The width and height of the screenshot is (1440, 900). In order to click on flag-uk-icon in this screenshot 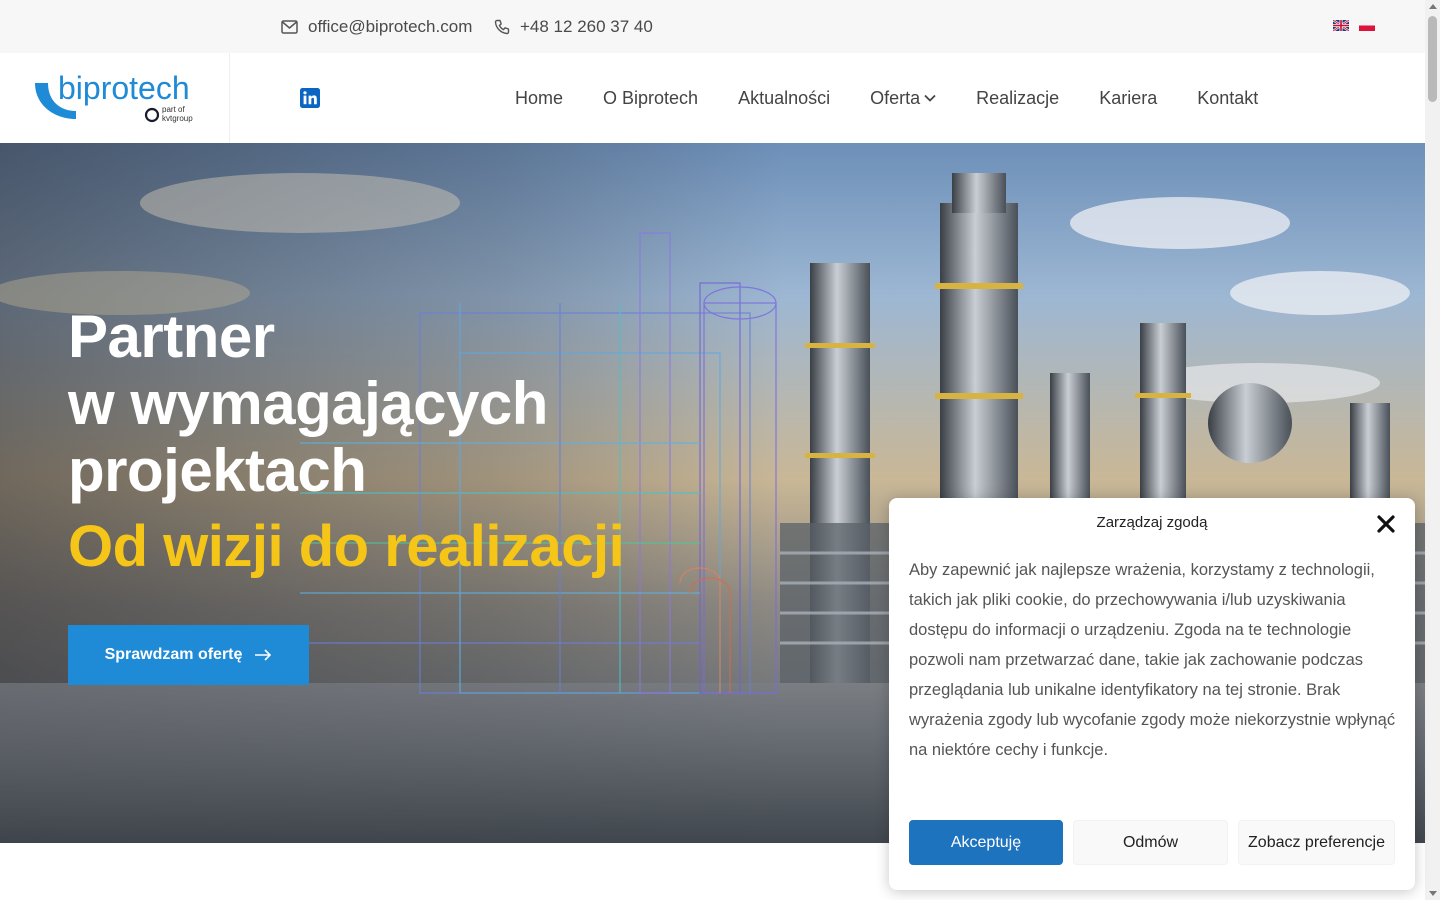, I will do `click(1341, 25)`.